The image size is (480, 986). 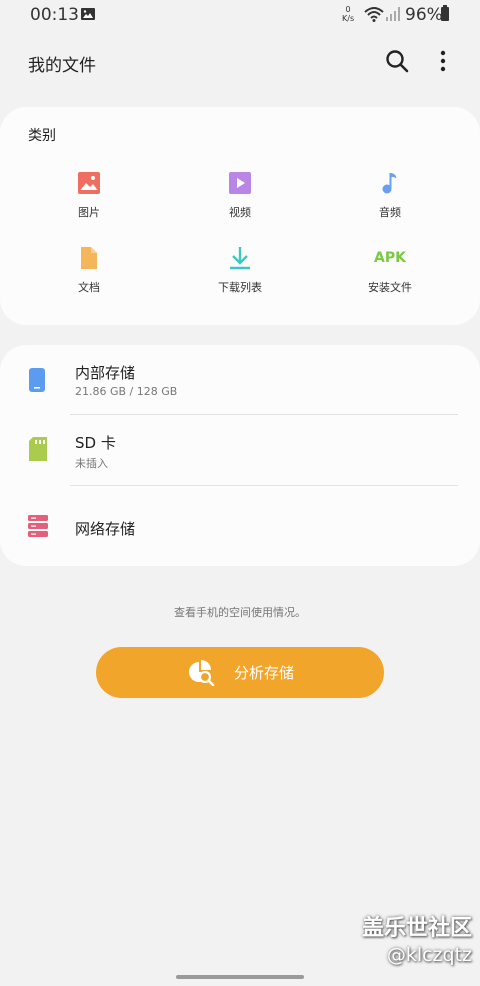 What do you see at coordinates (390, 258) in the screenshot?
I see `apk-icon: APK` at bounding box center [390, 258].